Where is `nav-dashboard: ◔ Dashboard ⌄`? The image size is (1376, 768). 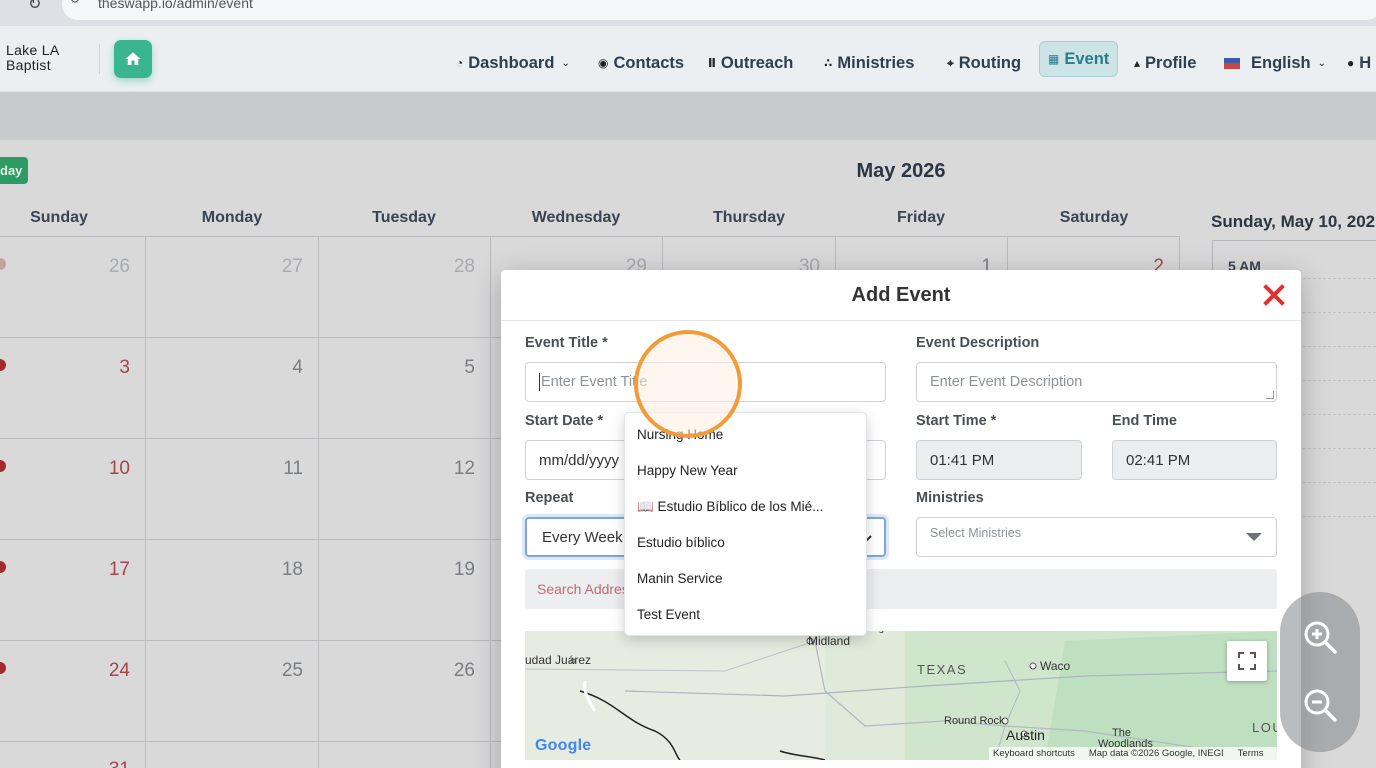
nav-dashboard: ◔ Dashboard ⌄ is located at coordinates (513, 63).